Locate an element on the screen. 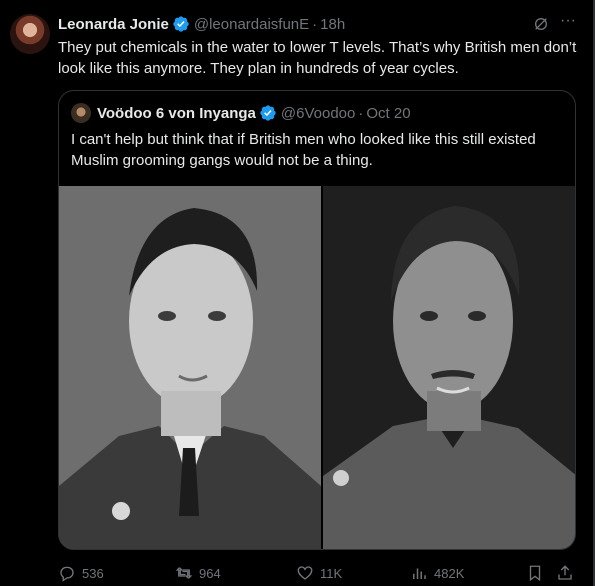  reply-count: 536 is located at coordinates (93, 573).